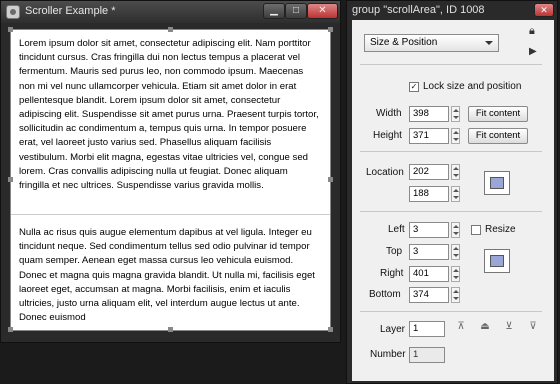 This screenshot has height=384, width=560. Describe the element at coordinates (509, 327) in the screenshot. I see `move-forward-icon: ⊻` at that location.